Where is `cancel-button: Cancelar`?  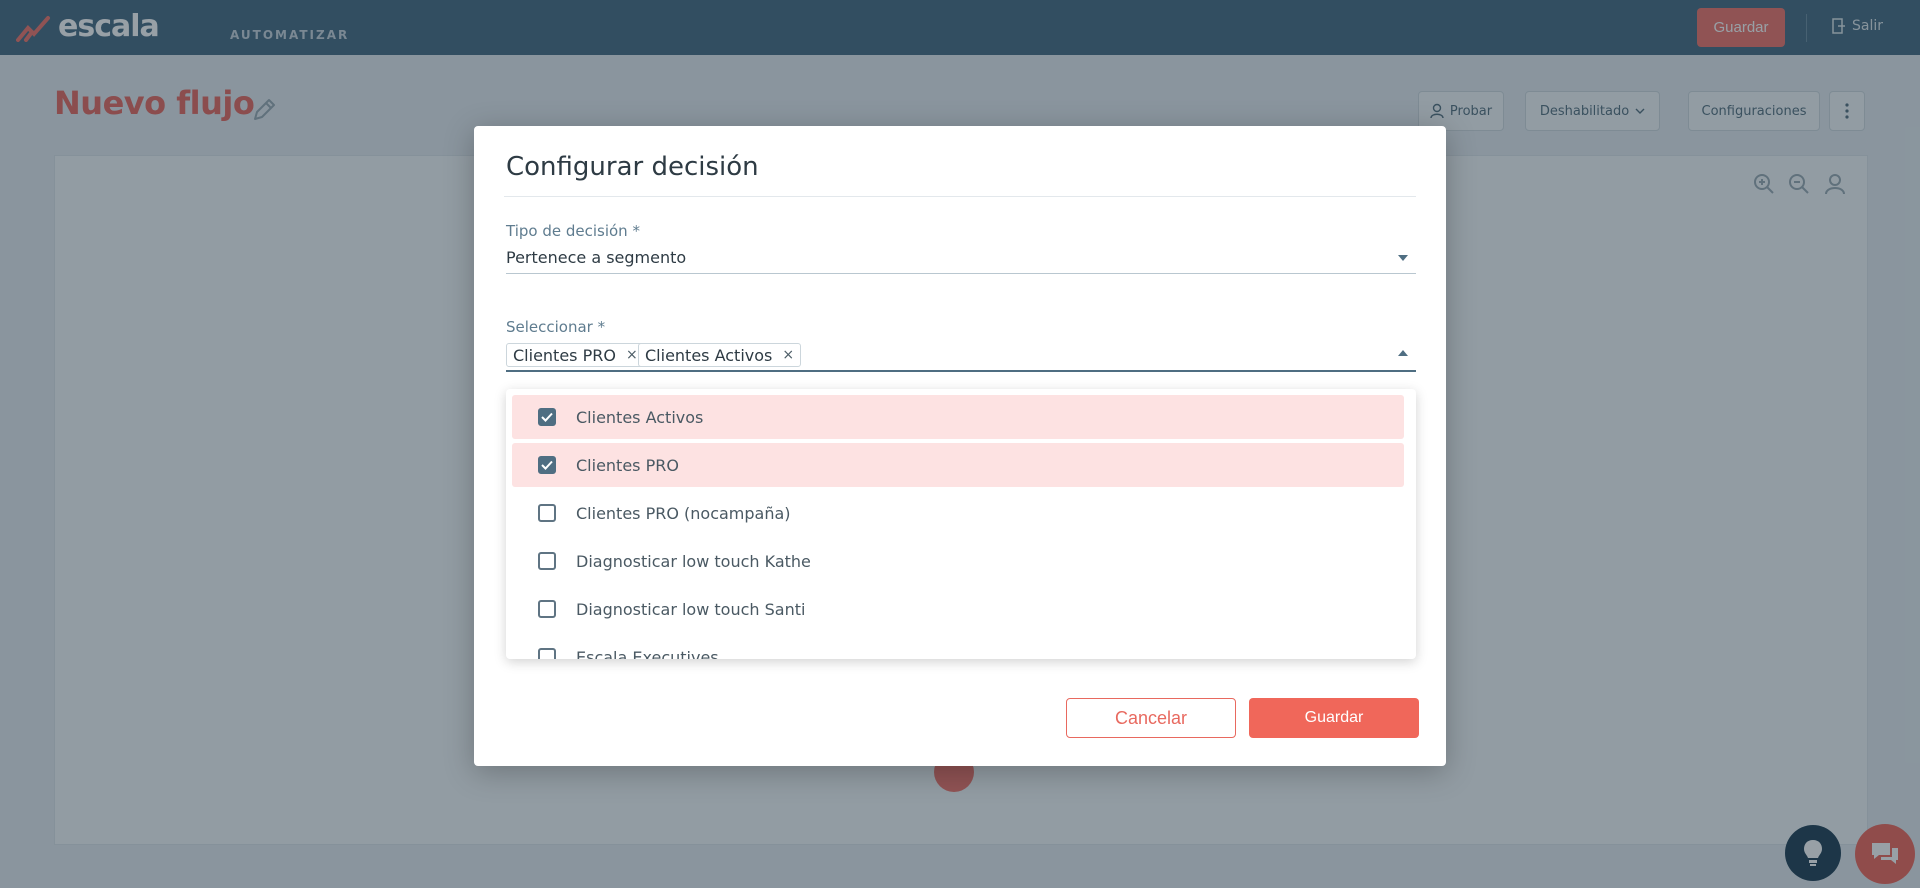
cancel-button: Cancelar is located at coordinates (1151, 718).